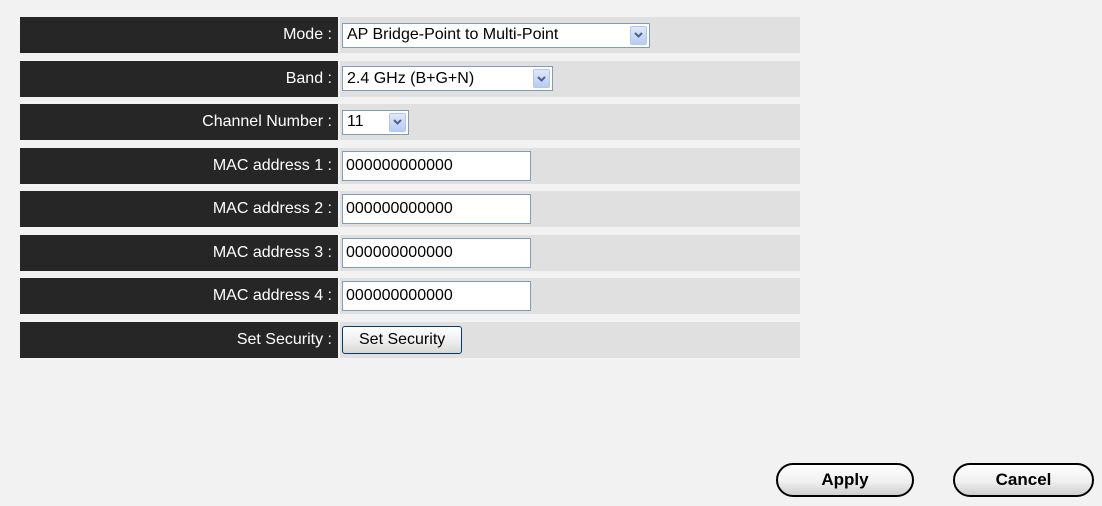  I want to click on channel-row: Channel Number : 11, so click(410, 122).